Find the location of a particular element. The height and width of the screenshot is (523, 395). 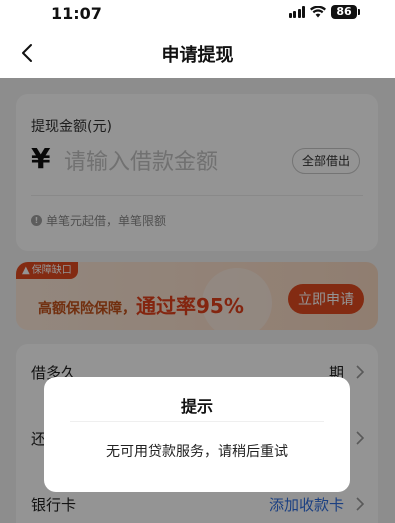

status-icons: 86 is located at coordinates (324, 12).